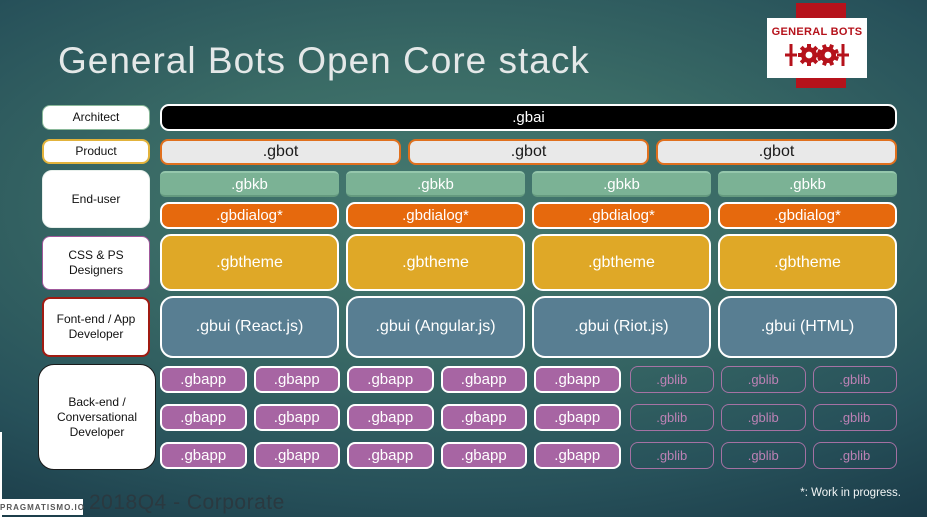 This screenshot has height=517, width=927. What do you see at coordinates (96, 199) in the screenshot?
I see `label-end-user: End-user` at bounding box center [96, 199].